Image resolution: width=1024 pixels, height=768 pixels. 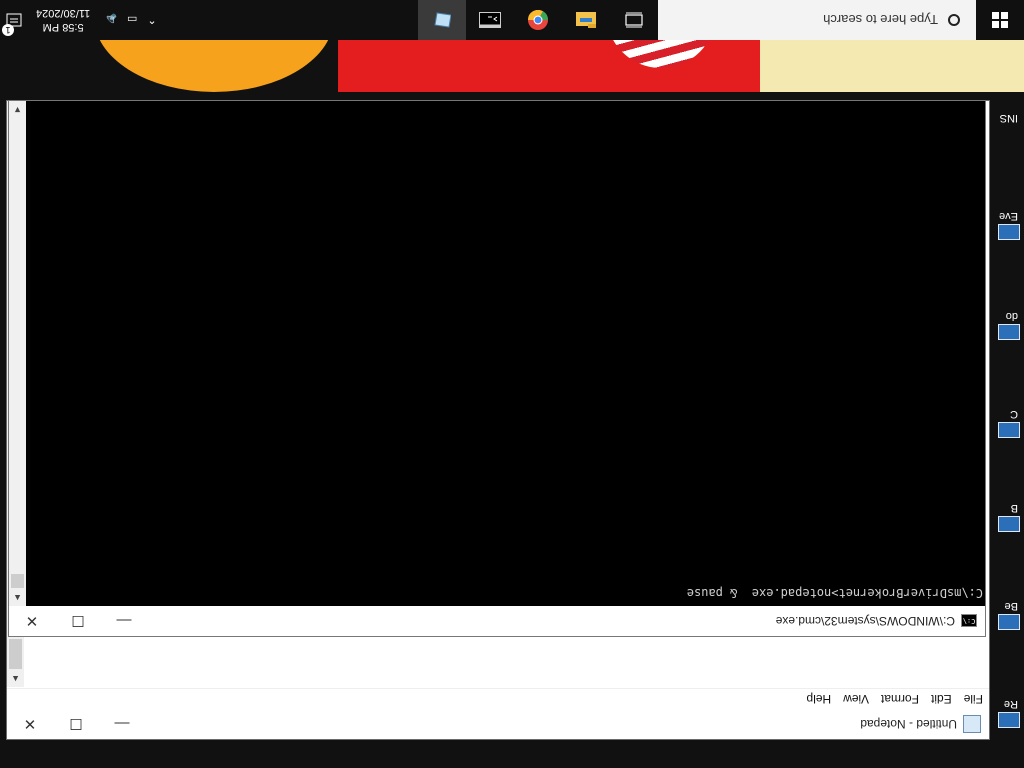 I want to click on clock-date: 11/30/2024, so click(x=63, y=13).